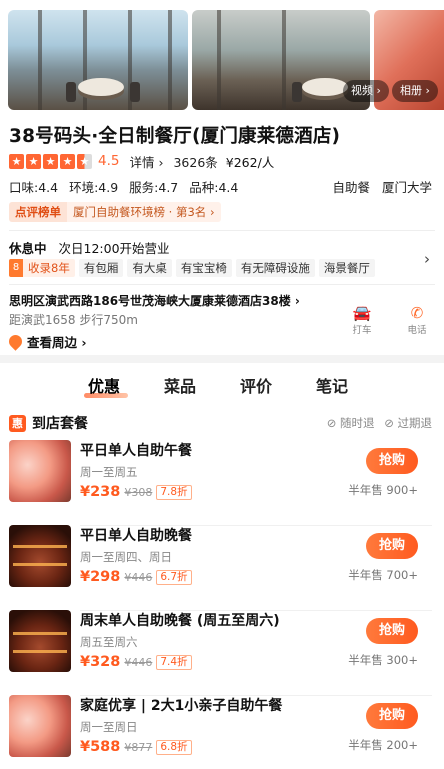 This screenshot has height=769, width=444. What do you see at coordinates (57, 342) in the screenshot?
I see `nearby-label: 查看周边 ›` at bounding box center [57, 342].